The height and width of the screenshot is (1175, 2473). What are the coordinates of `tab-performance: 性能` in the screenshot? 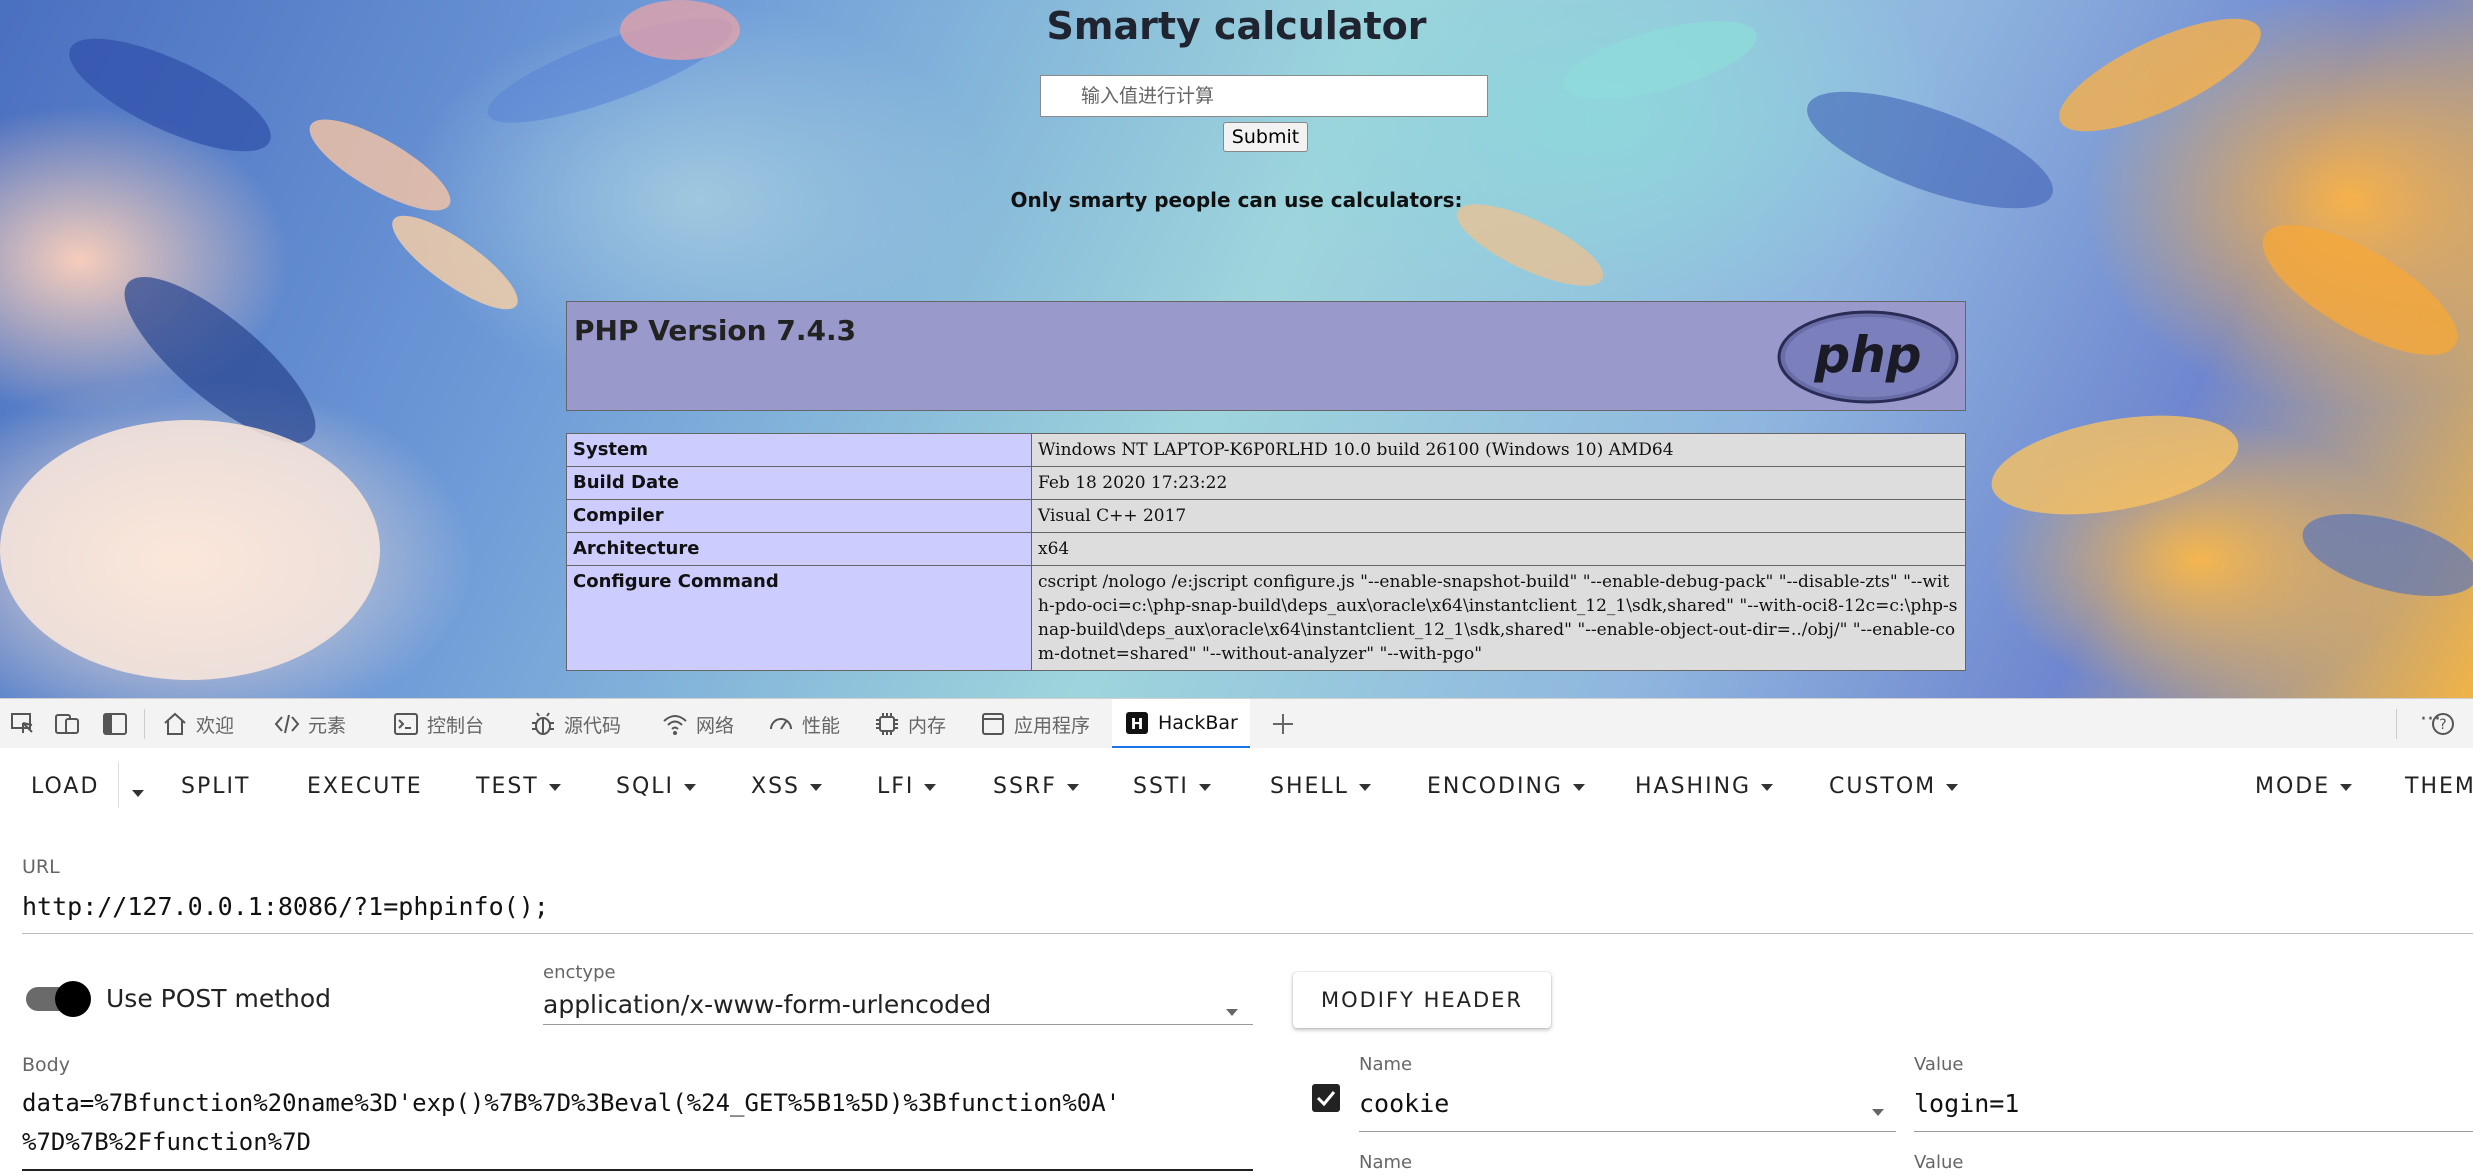 It's located at (804, 724).